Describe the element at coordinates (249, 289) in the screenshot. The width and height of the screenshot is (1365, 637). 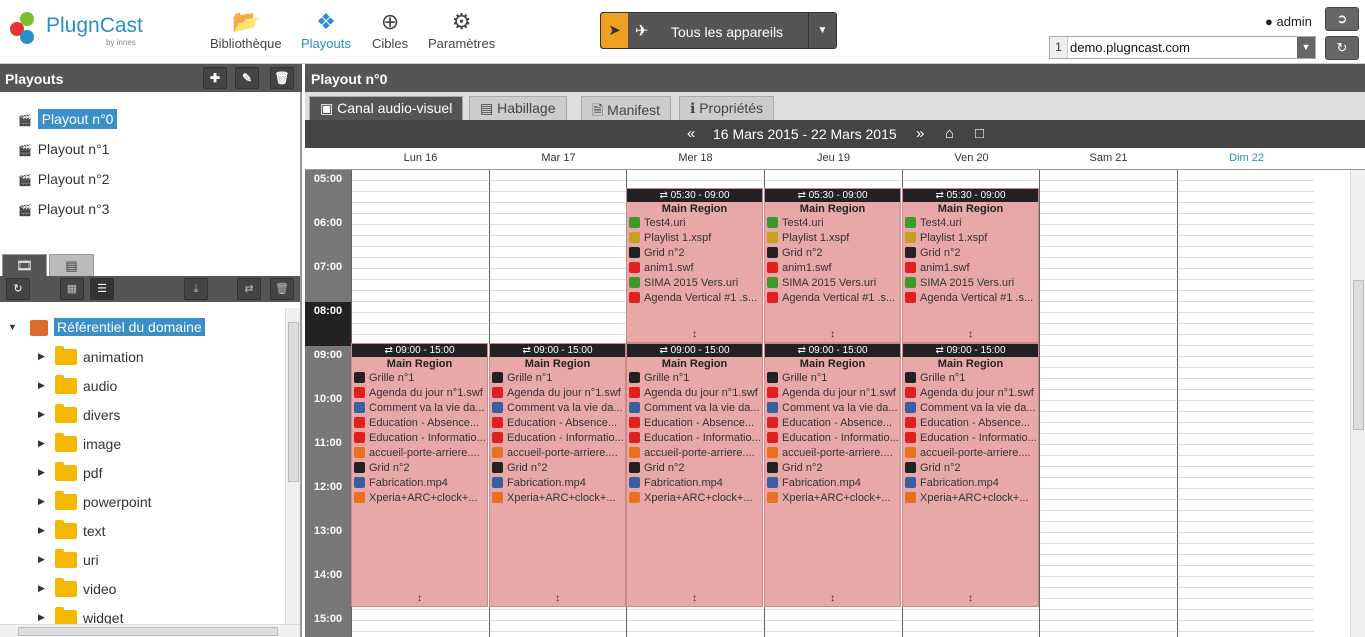
I see `move-button: ⇄` at that location.